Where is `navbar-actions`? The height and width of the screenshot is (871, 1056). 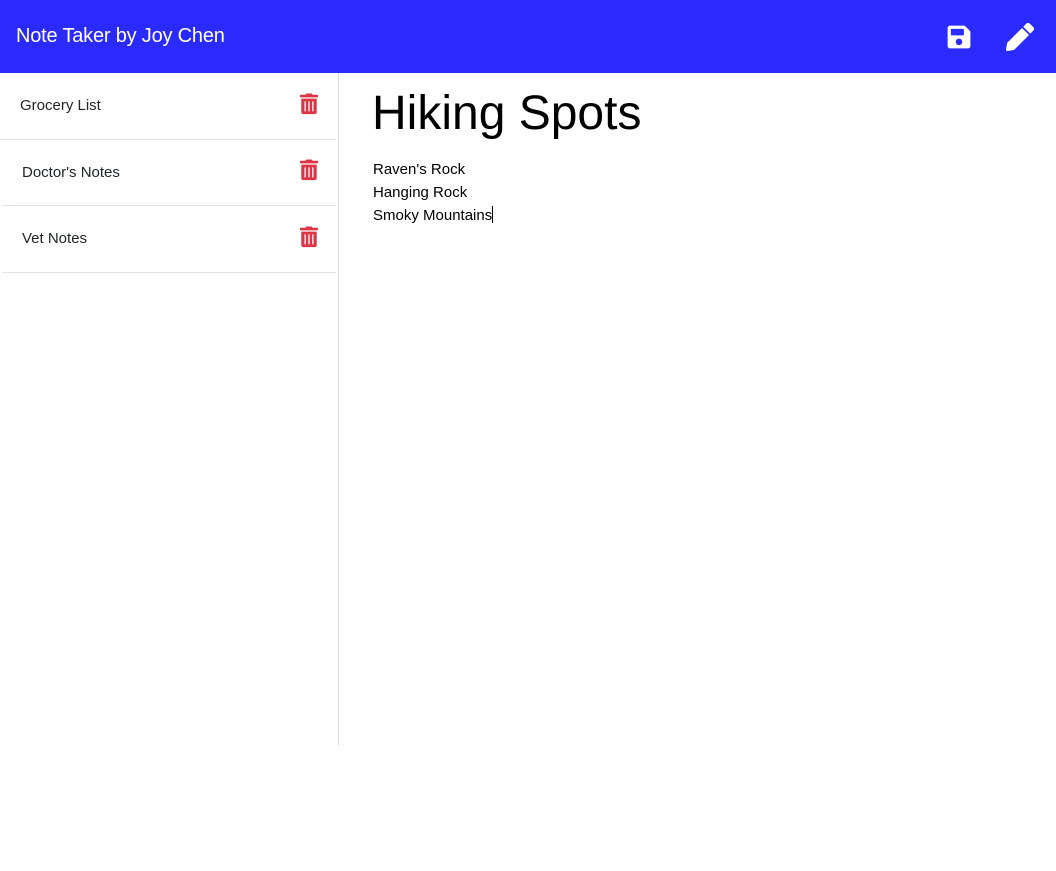 navbar-actions is located at coordinates (993, 36).